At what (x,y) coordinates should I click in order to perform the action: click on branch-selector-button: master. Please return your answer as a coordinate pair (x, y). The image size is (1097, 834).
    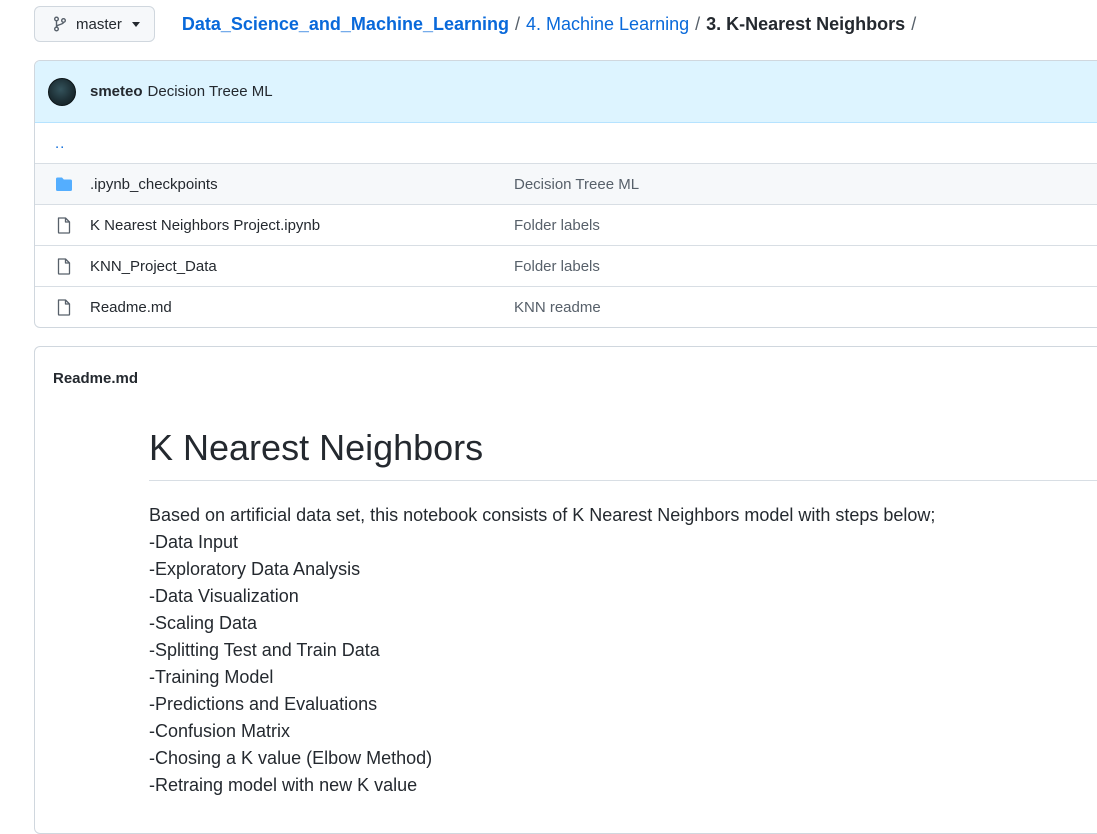
    Looking at the image, I should click on (94, 24).